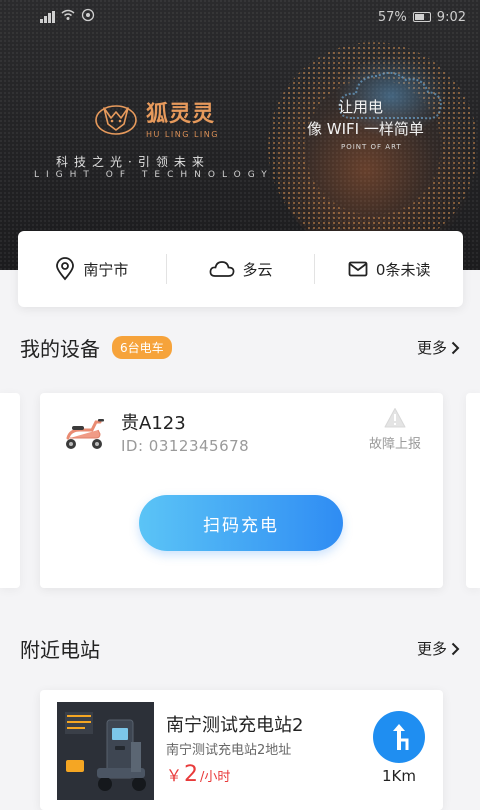 The height and width of the screenshot is (810, 480). Describe the element at coordinates (403, 269) in the screenshot. I see `messages-label: 0条未读` at that location.